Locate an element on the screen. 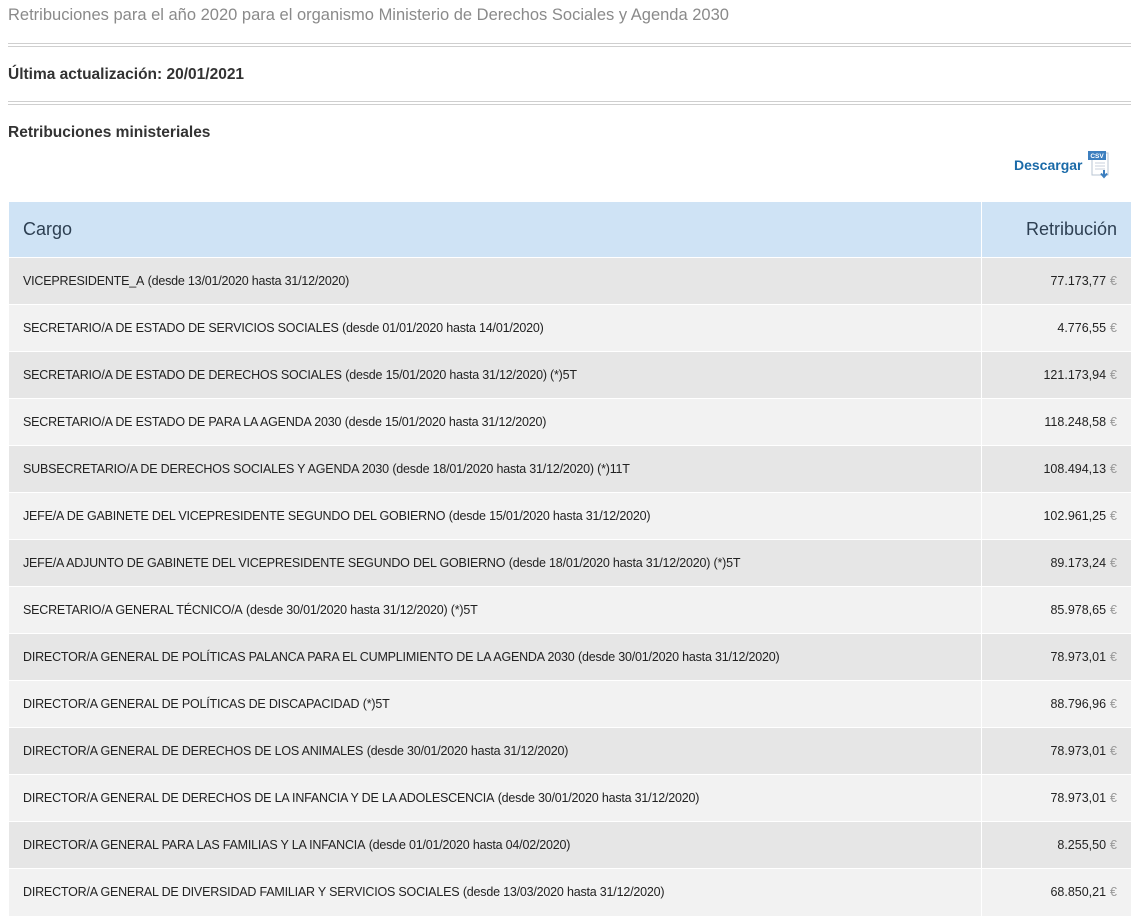 The image size is (1135, 916). amount-value: 77.173,77 is located at coordinates (1078, 281).